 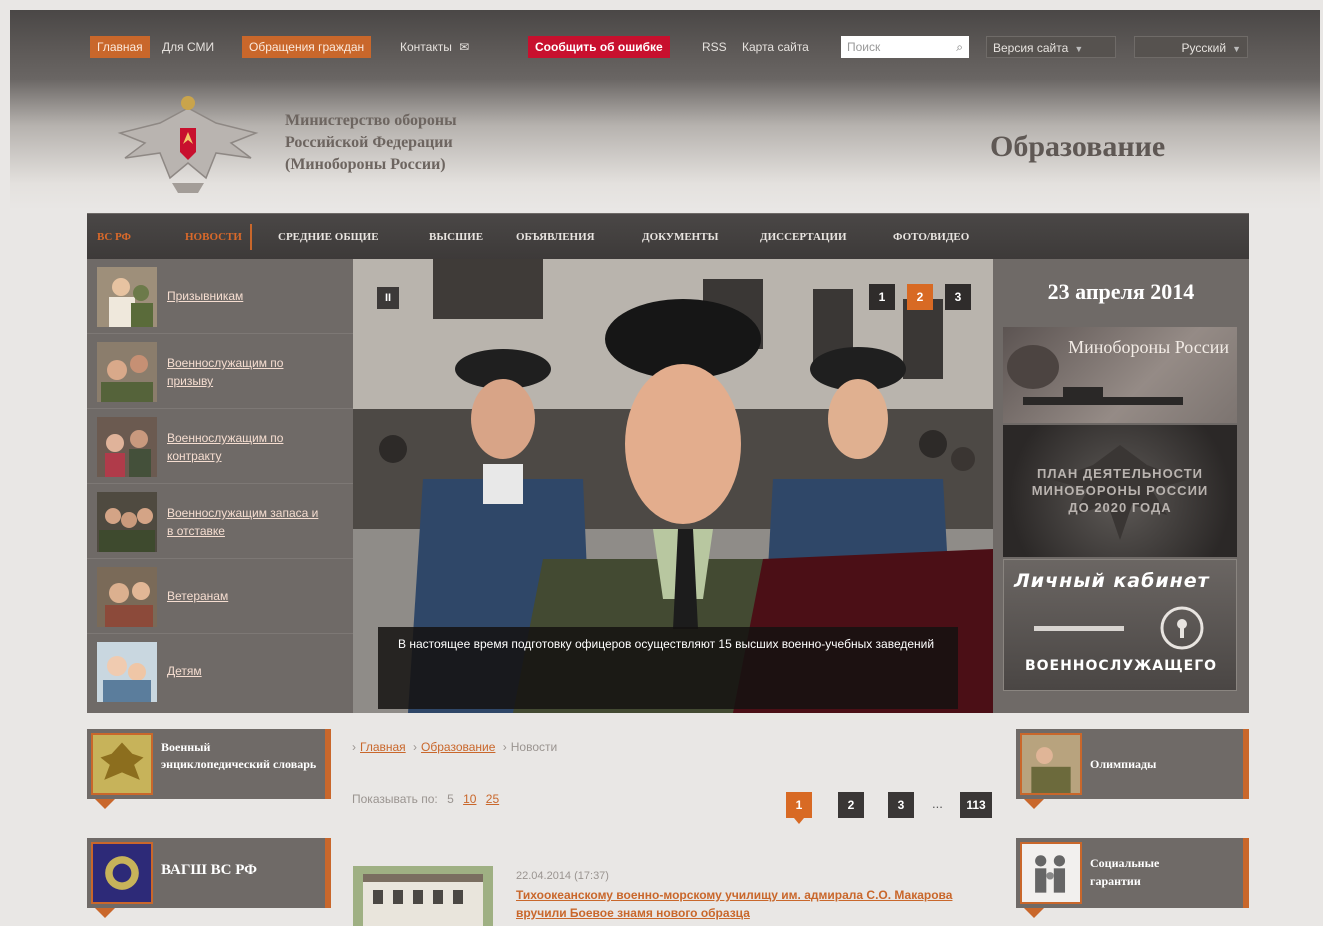 What do you see at coordinates (383, 747) in the screenshot?
I see `breadcrumb-home: Главная` at bounding box center [383, 747].